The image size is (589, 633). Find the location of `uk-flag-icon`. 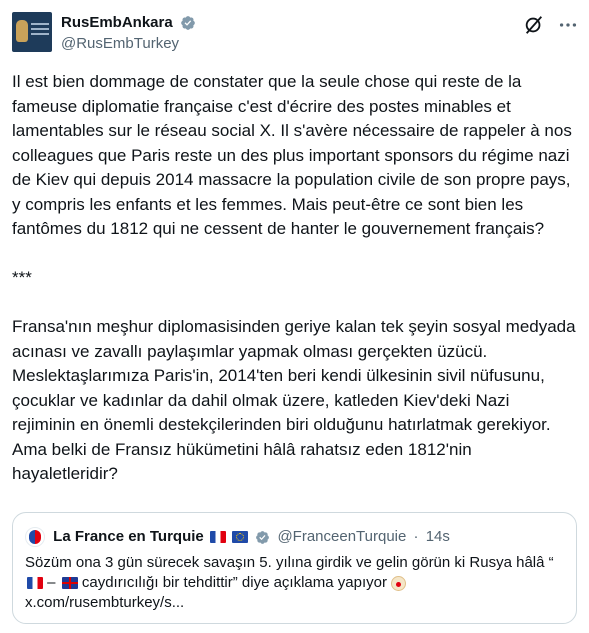

uk-flag-icon is located at coordinates (69, 583).